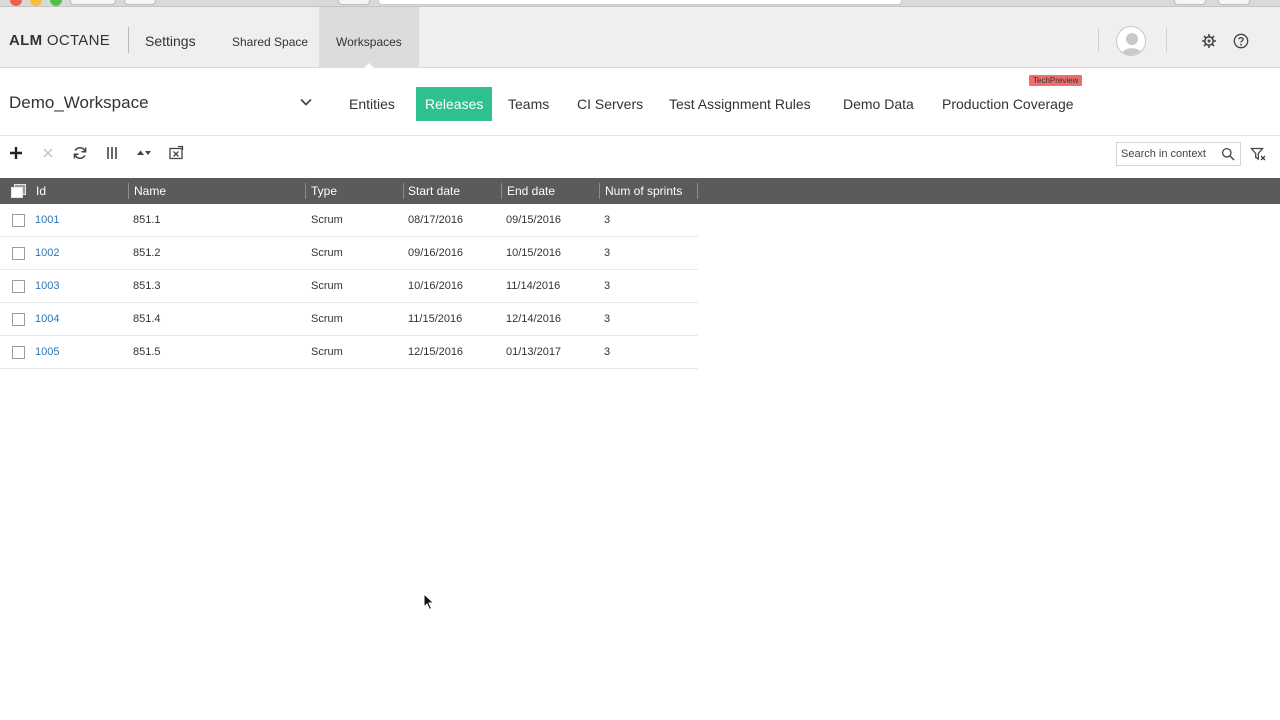 The image size is (1280, 720). I want to click on tab-shared-space: Shared Space, so click(270, 37).